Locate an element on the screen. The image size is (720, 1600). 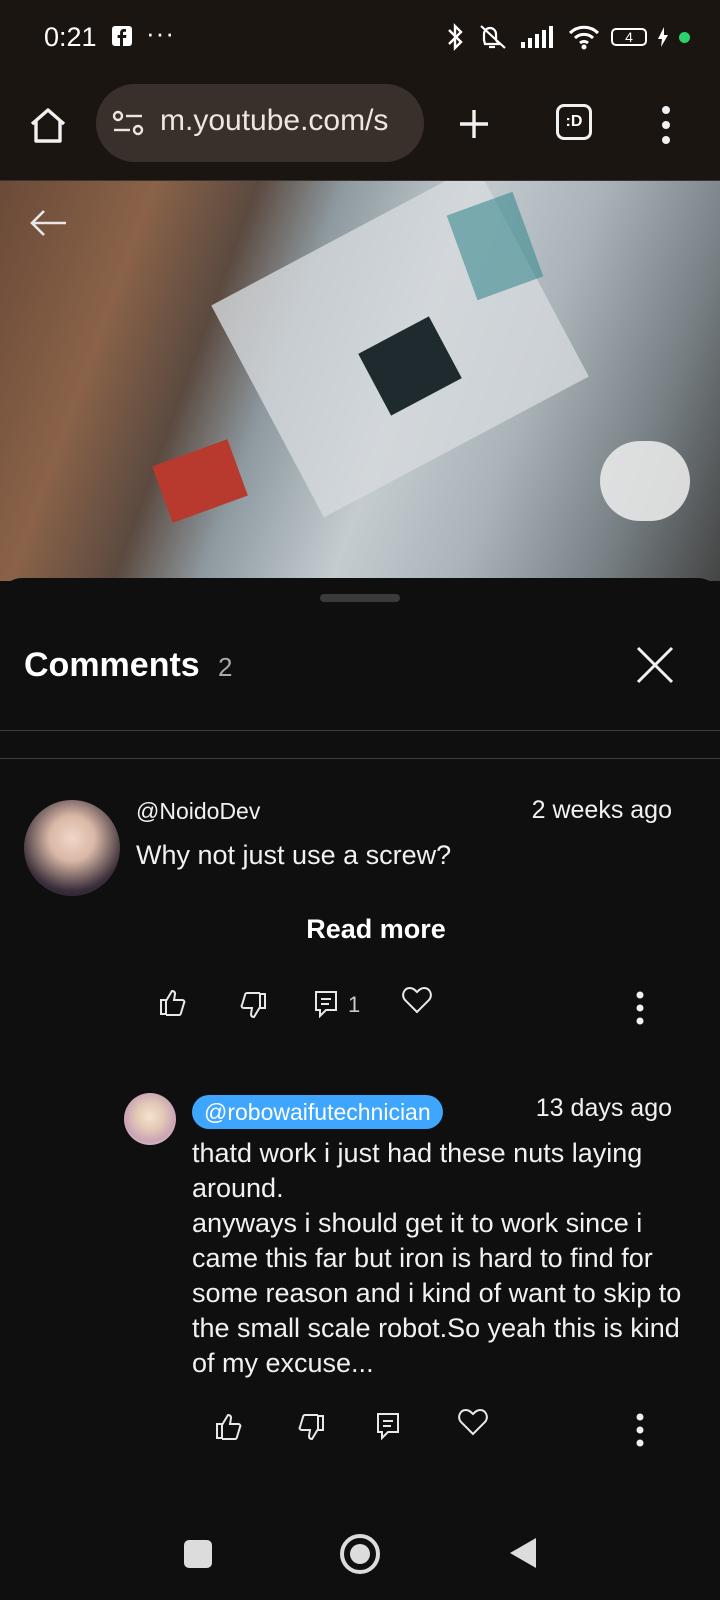
close-icon is located at coordinates (655, 665).